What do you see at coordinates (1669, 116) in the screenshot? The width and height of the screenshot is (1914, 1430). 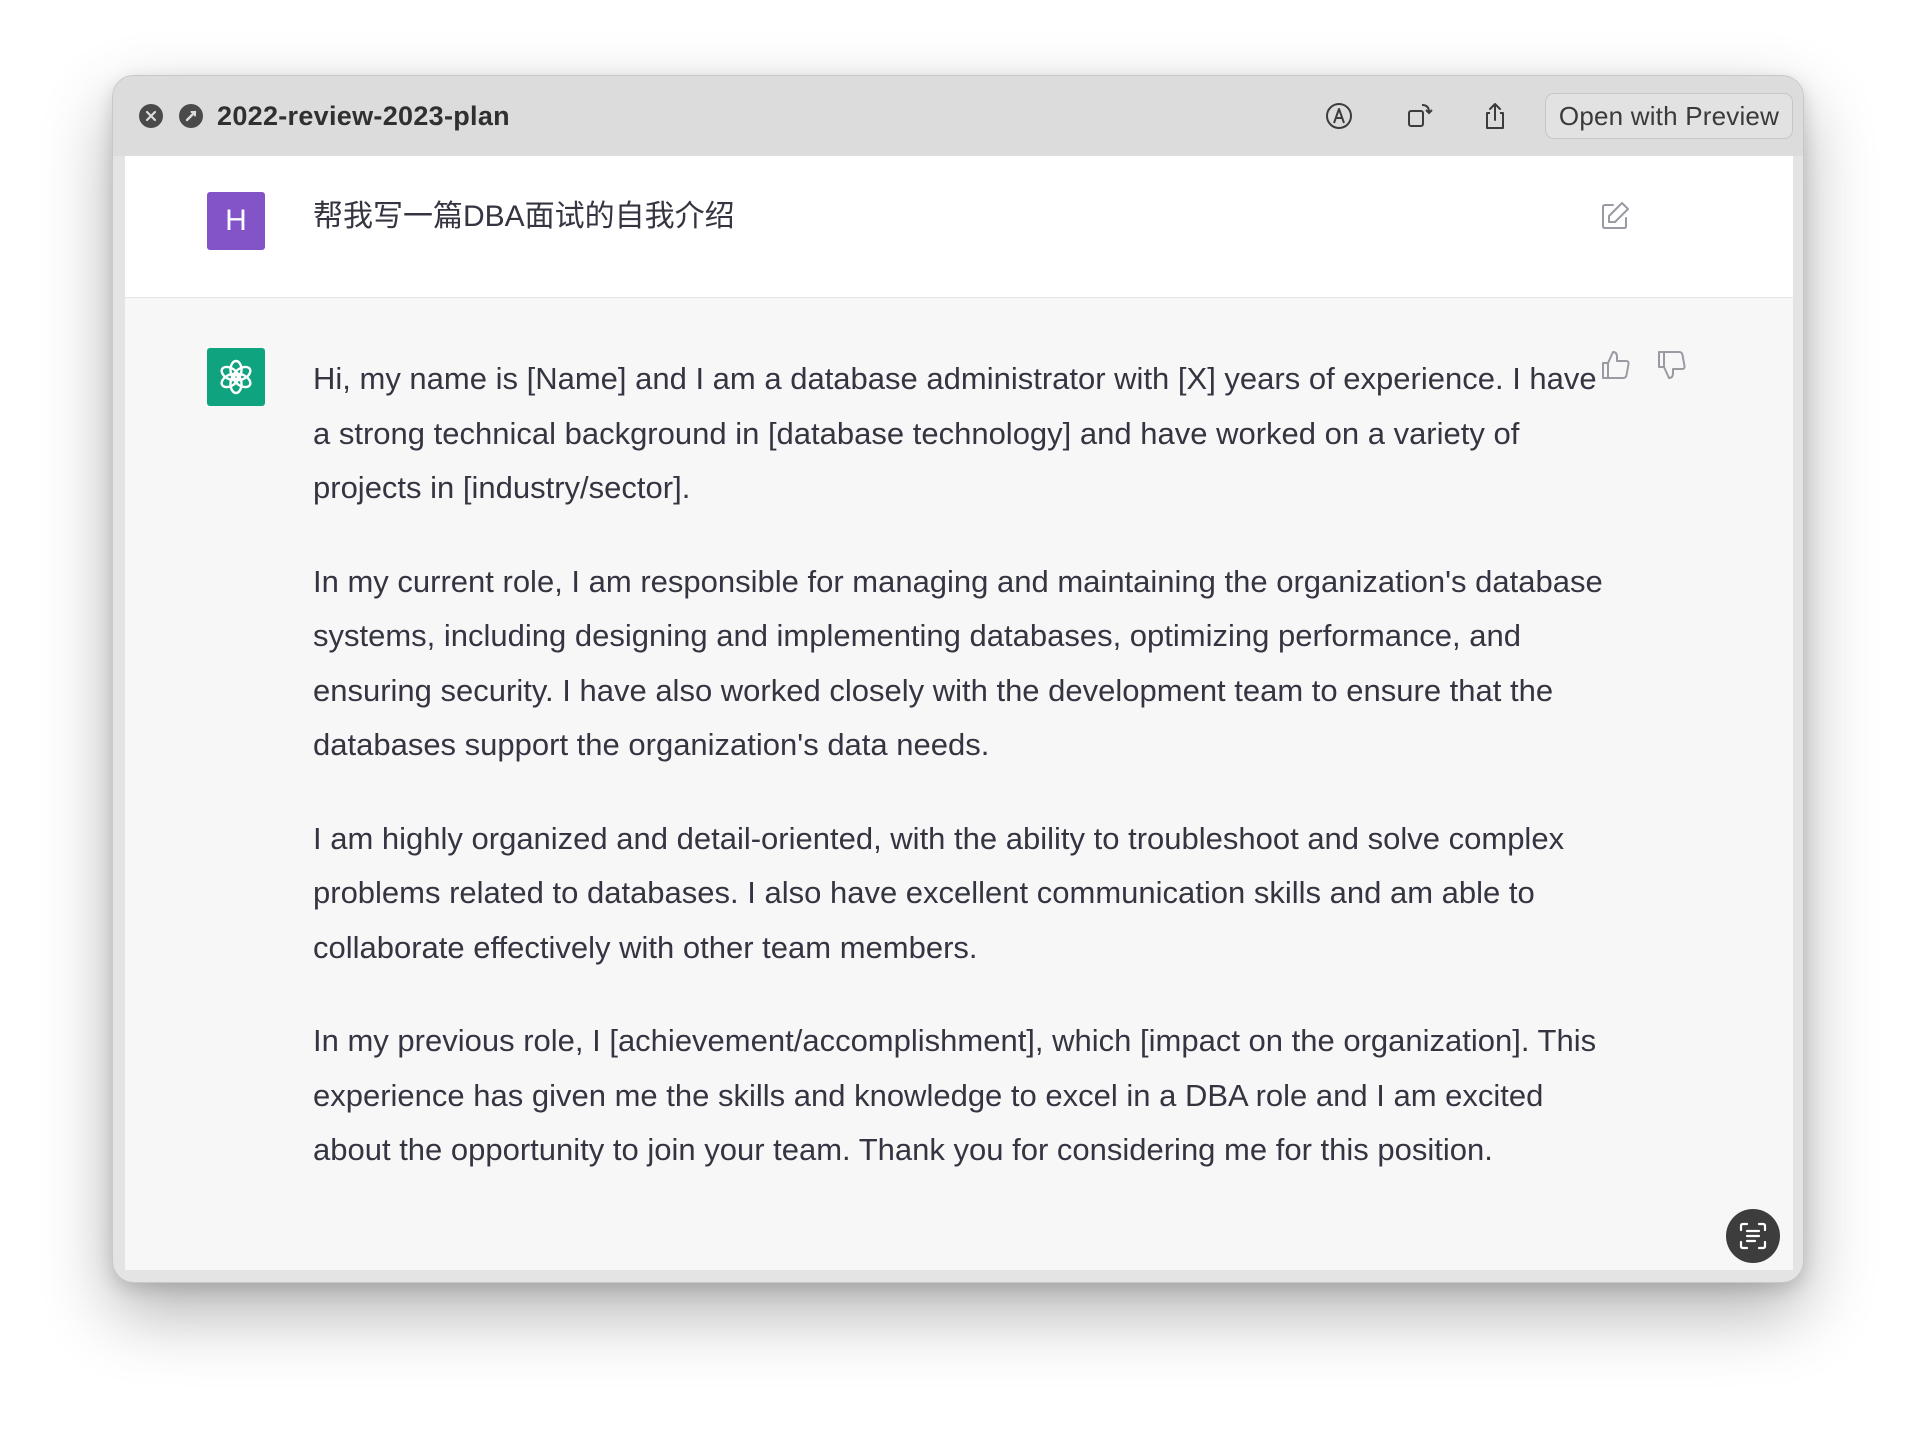 I see `open-with-preview-button: Open with Preview` at bounding box center [1669, 116].